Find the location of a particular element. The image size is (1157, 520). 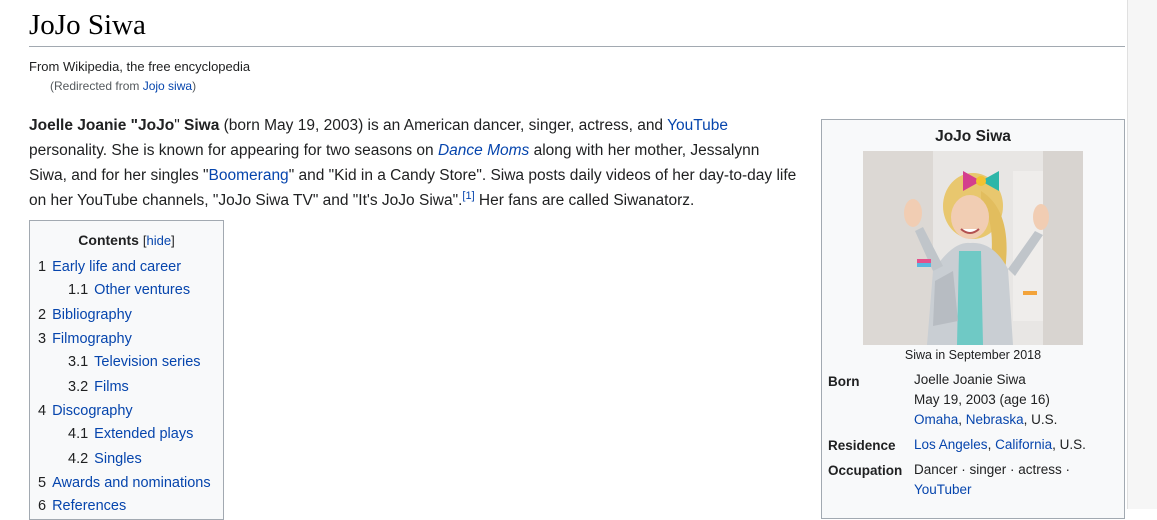

toc-item-television-series: 3.1 Television series is located at coordinates (134, 362).